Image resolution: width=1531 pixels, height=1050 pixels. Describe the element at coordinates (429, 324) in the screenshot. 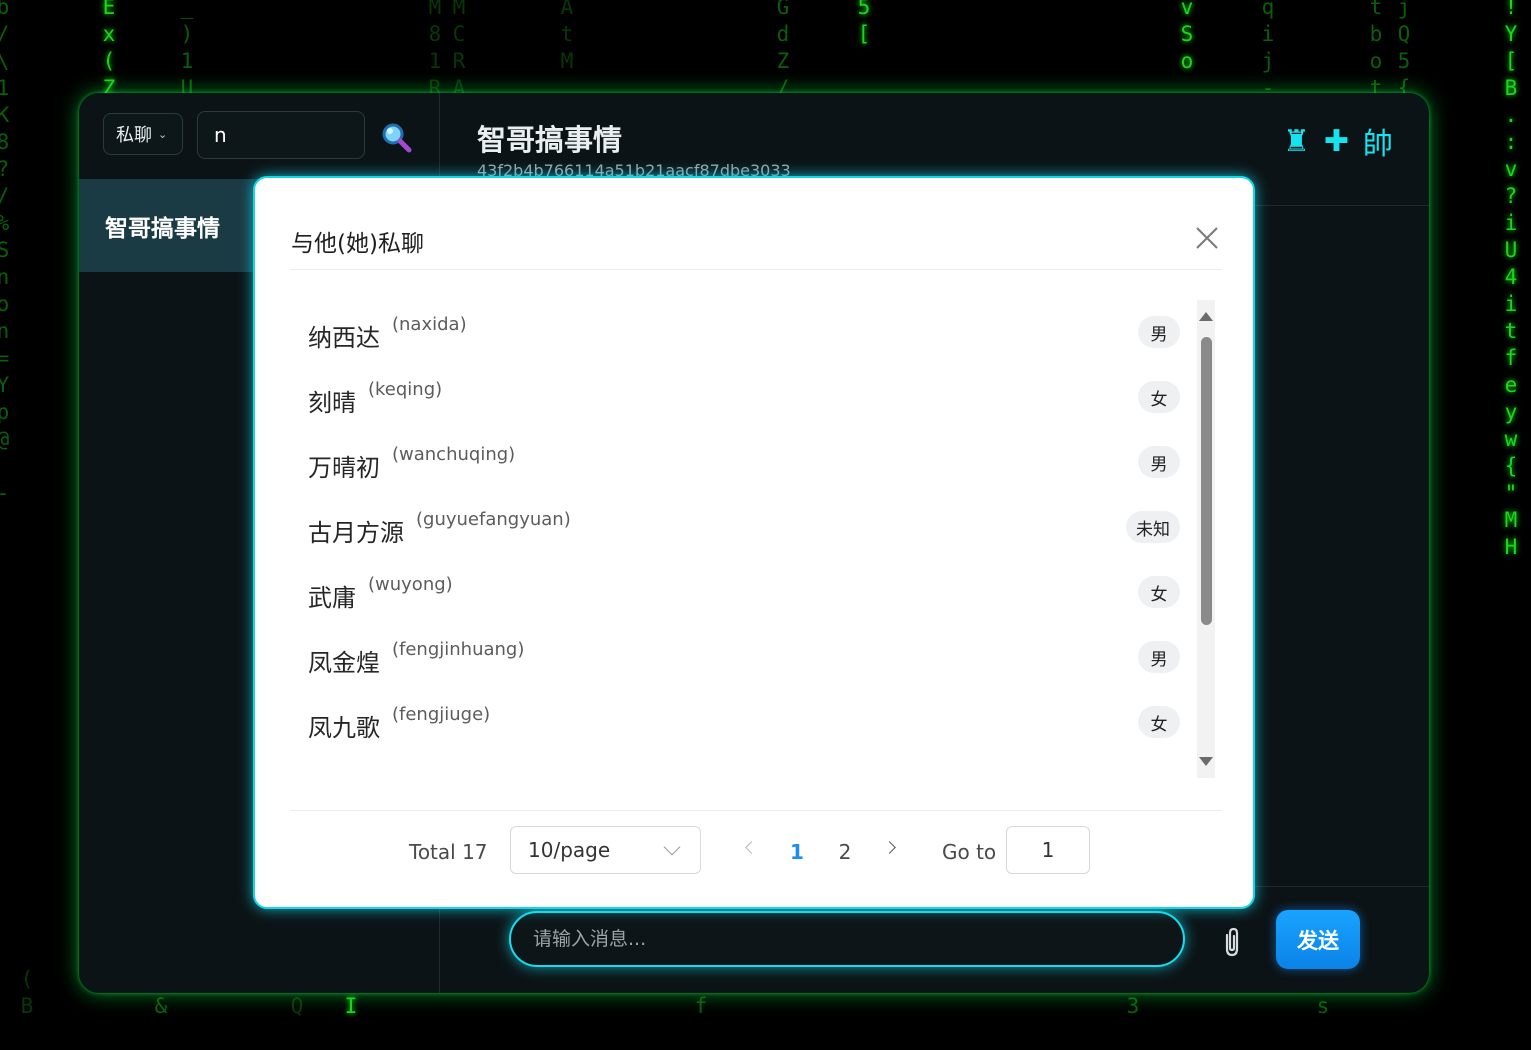

I see `user-username: (naxida)` at that location.